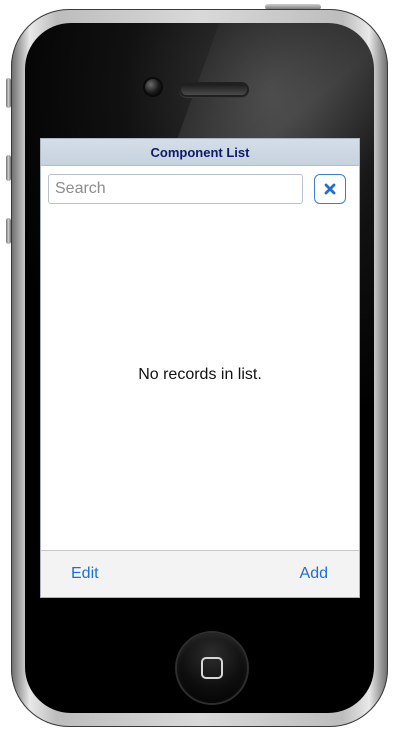 The image size is (404, 732). What do you see at coordinates (200, 573) in the screenshot?
I see `footer-toolbar: Edit Add` at bounding box center [200, 573].